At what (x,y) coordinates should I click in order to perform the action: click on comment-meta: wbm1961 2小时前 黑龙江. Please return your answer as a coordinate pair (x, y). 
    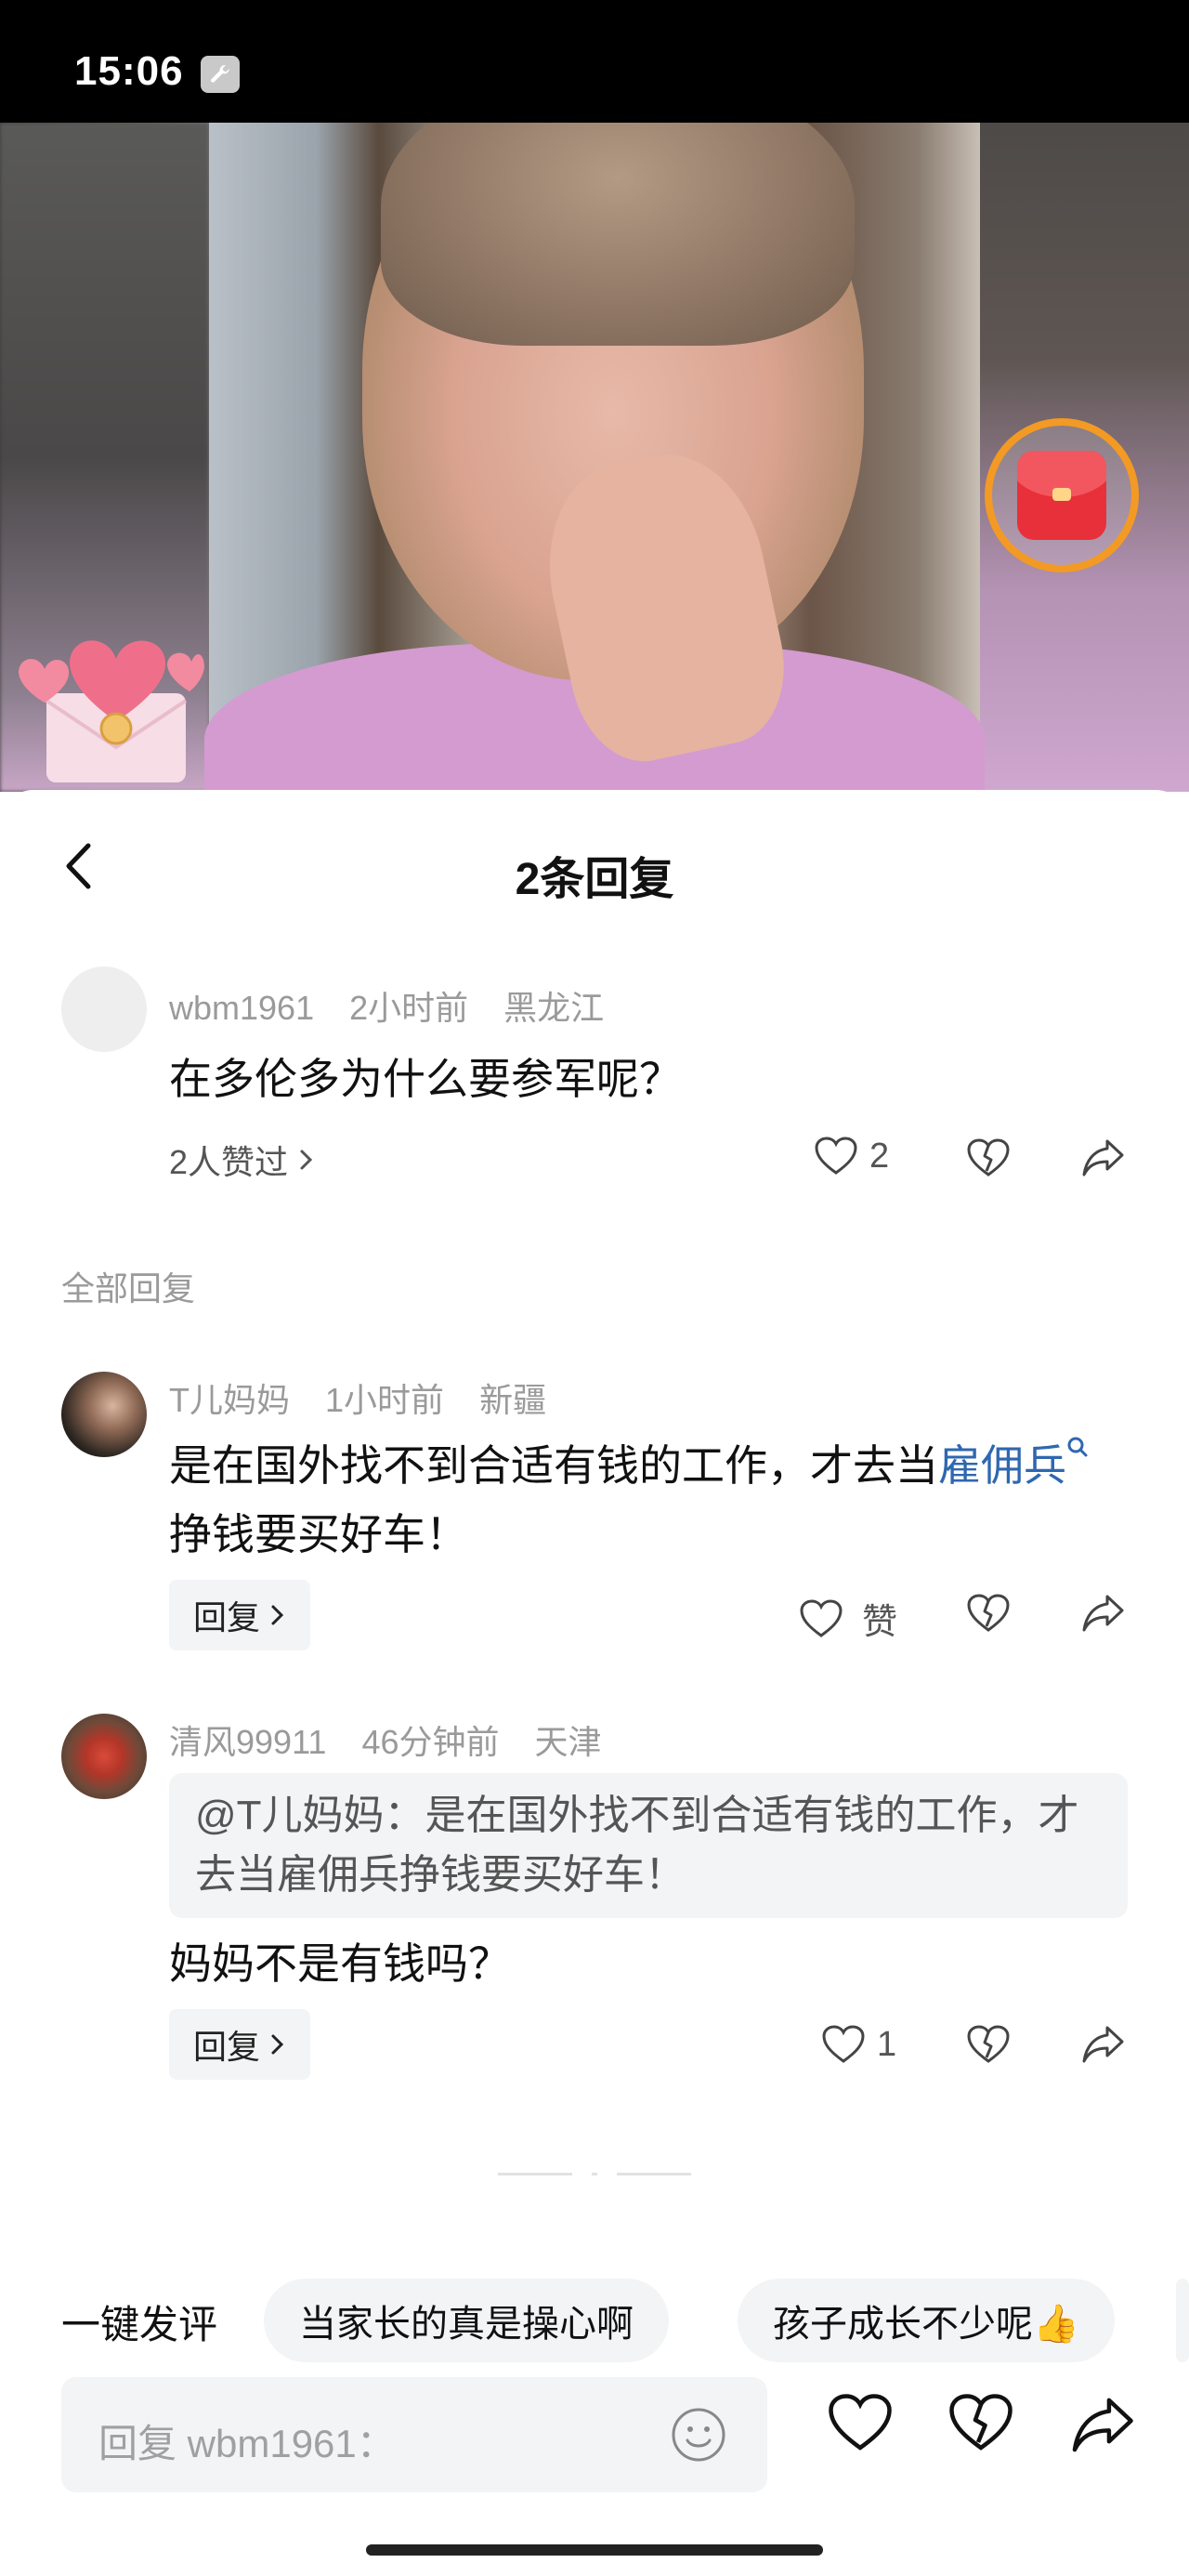
    Looking at the image, I should click on (399, 1005).